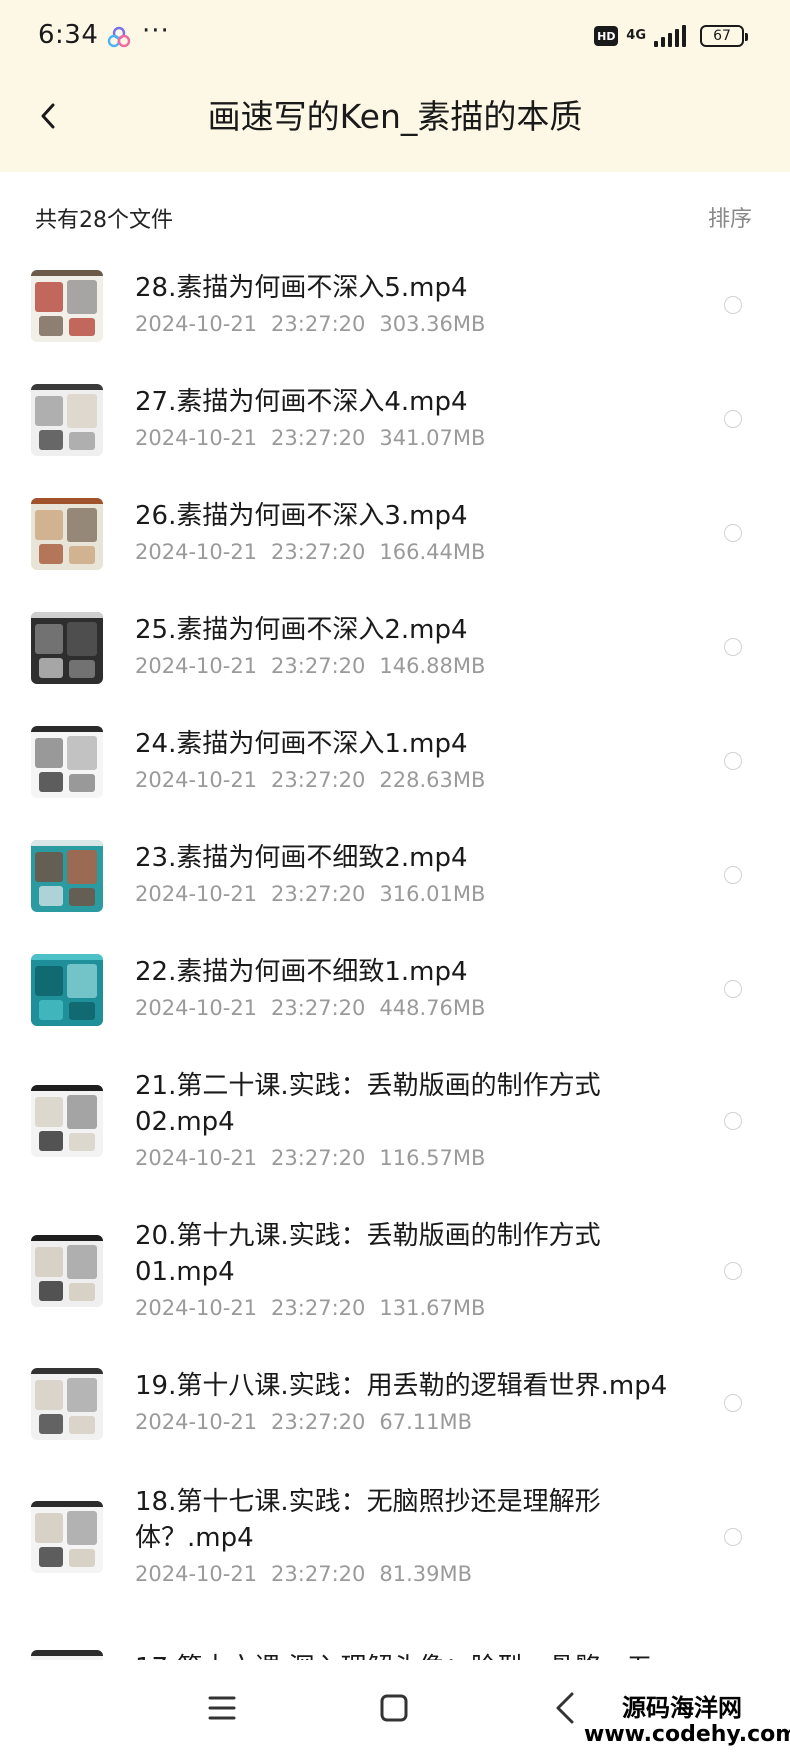  What do you see at coordinates (426, 1422) in the screenshot?
I see `file-size: 67.11MB` at bounding box center [426, 1422].